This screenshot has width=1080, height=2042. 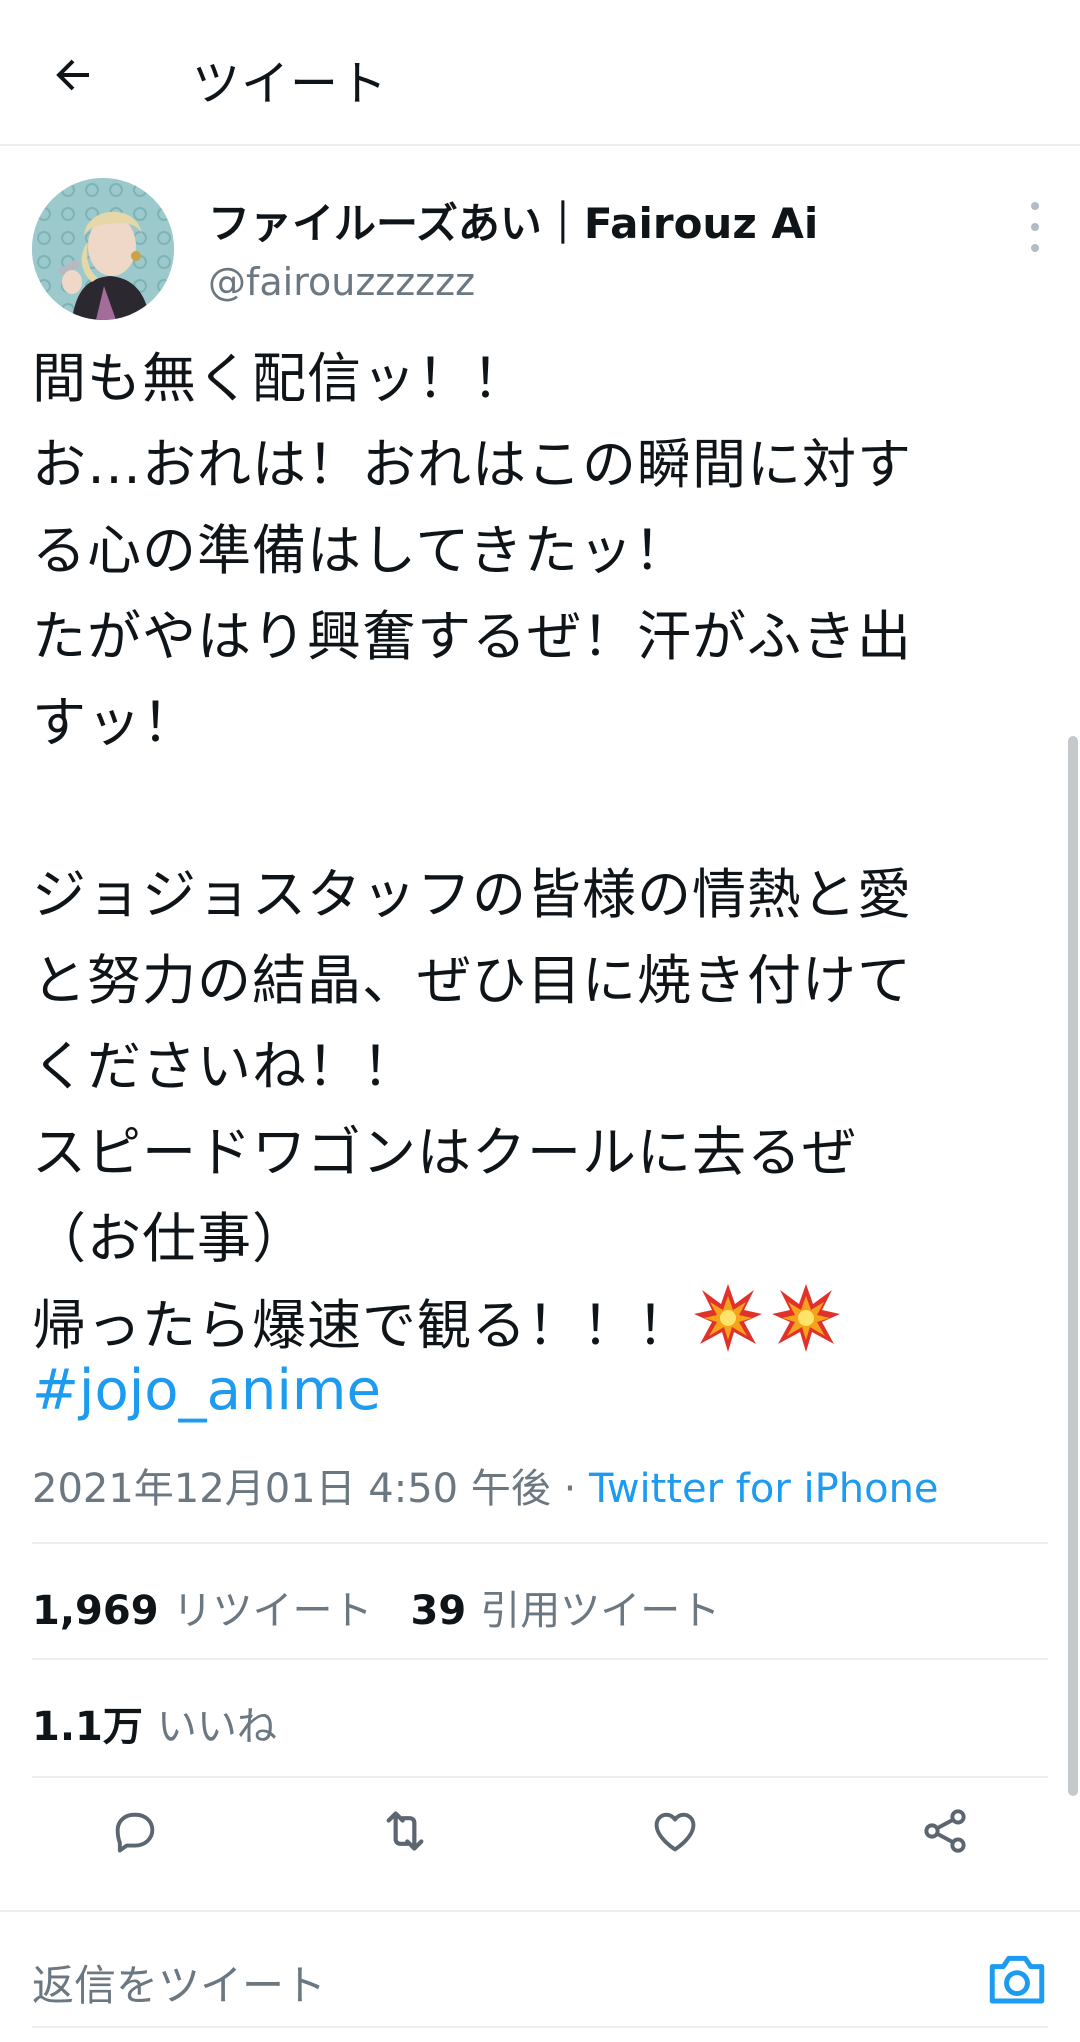 I want to click on reply-icon, so click(x=135, y=1832).